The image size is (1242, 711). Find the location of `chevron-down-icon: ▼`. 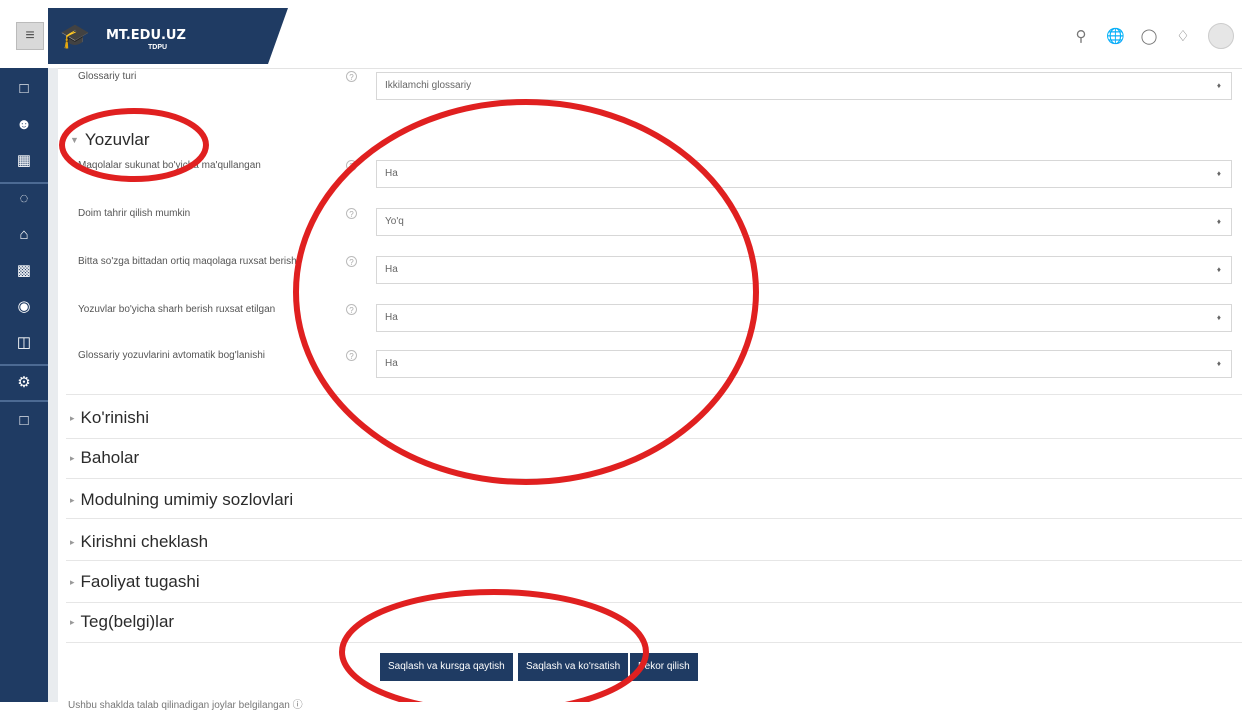

chevron-down-icon: ▼ is located at coordinates (74, 140).